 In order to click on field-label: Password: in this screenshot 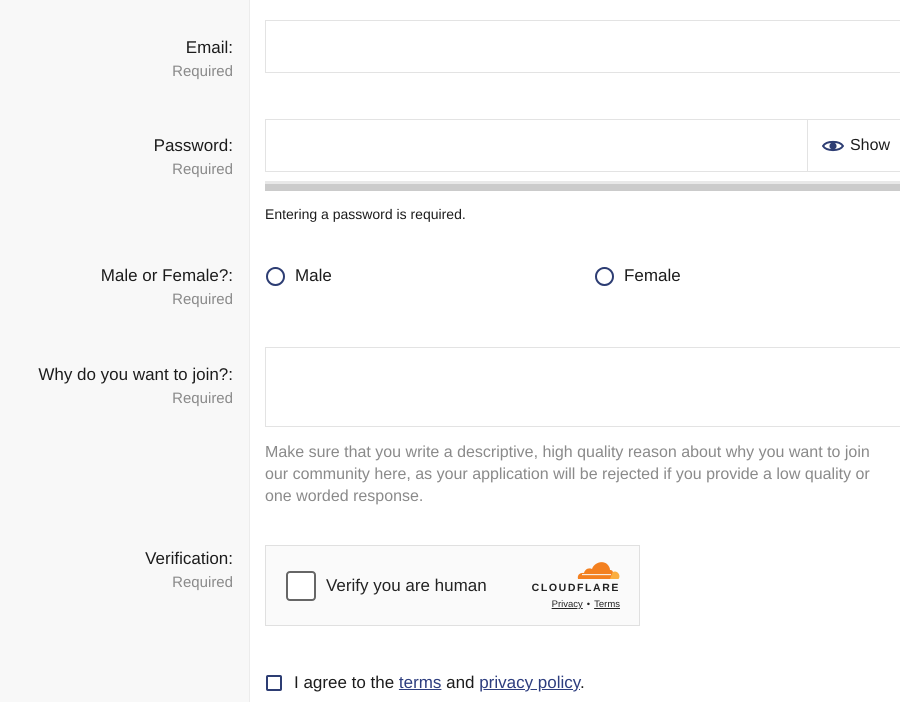, I will do `click(193, 146)`.